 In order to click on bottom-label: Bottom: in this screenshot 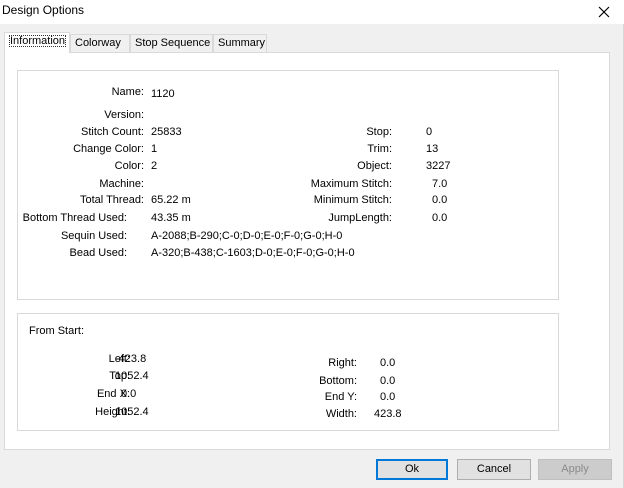, I will do `click(338, 381)`.